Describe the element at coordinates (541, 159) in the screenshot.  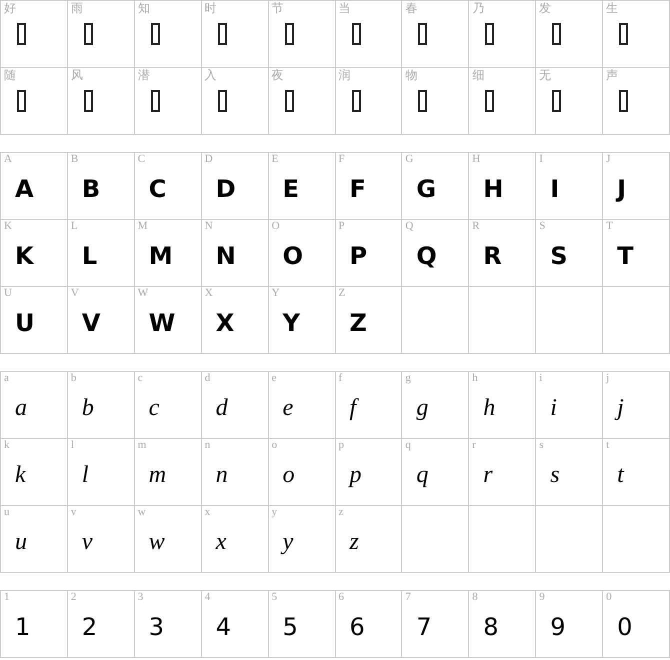
I see `character-label: I` at that location.